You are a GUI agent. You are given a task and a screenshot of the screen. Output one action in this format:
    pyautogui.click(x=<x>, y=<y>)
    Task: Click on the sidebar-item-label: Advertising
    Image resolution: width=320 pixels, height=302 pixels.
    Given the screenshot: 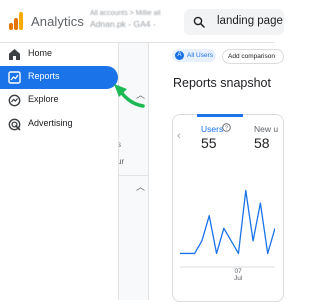 What is the action you would take?
    pyautogui.click(x=50, y=123)
    